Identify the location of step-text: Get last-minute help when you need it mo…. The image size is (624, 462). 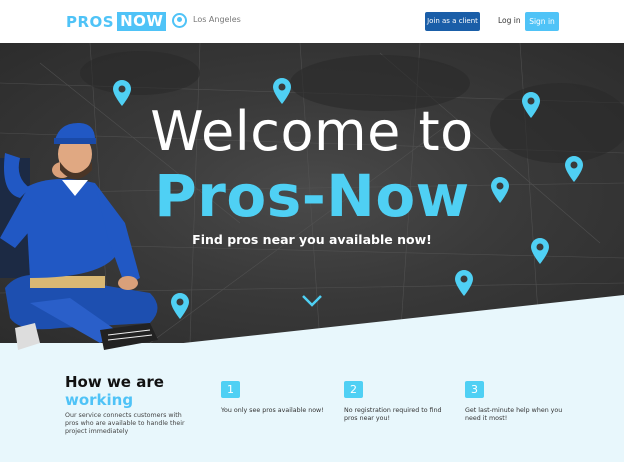
(514, 414).